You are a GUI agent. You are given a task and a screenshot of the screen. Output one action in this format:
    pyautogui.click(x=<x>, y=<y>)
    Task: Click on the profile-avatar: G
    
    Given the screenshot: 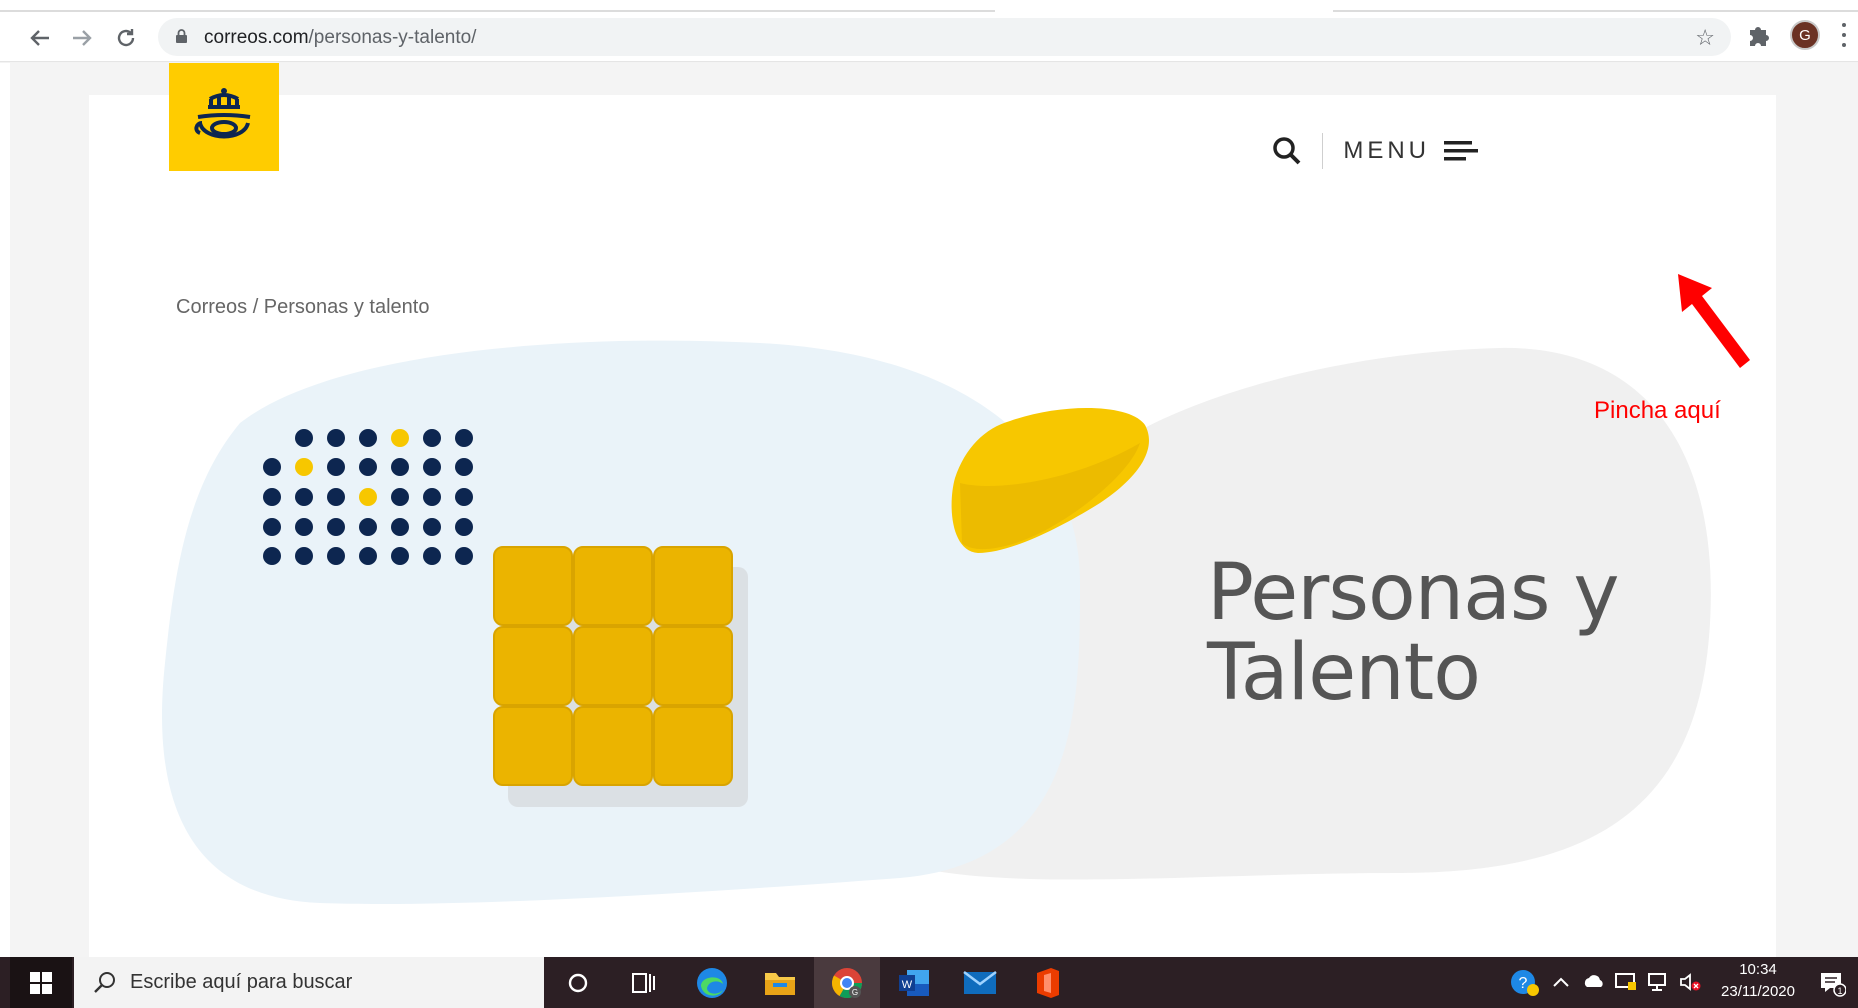 What is the action you would take?
    pyautogui.click(x=1805, y=35)
    